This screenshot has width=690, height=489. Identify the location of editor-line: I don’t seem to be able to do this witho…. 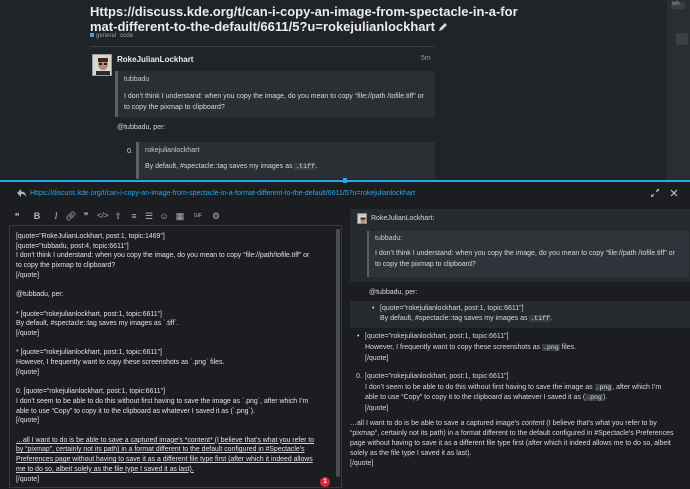
(175, 402).